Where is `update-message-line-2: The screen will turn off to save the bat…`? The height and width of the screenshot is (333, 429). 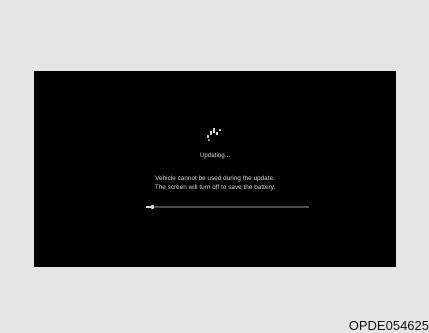 update-message-line-2: The screen will turn off to save the bat… is located at coordinates (215, 187).